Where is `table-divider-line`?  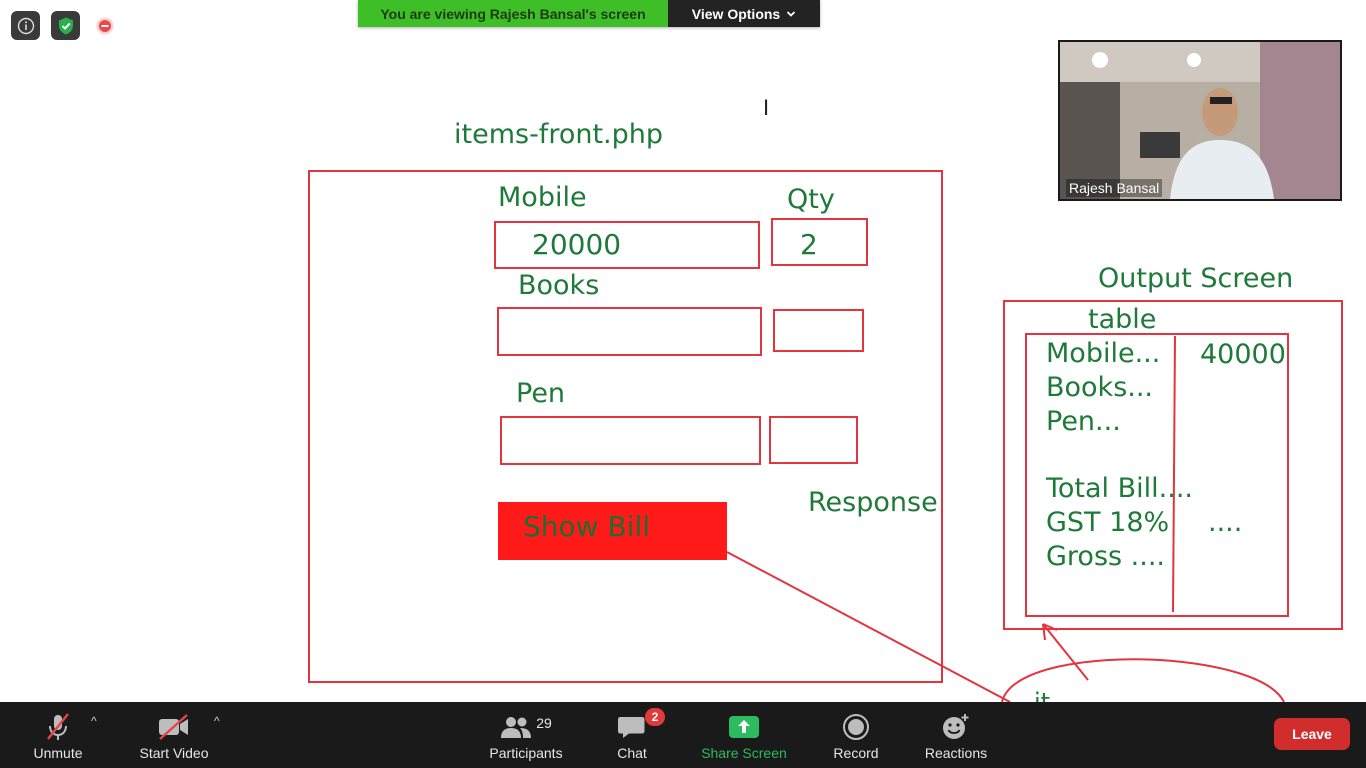 table-divider-line is located at coordinates (1174, 474).